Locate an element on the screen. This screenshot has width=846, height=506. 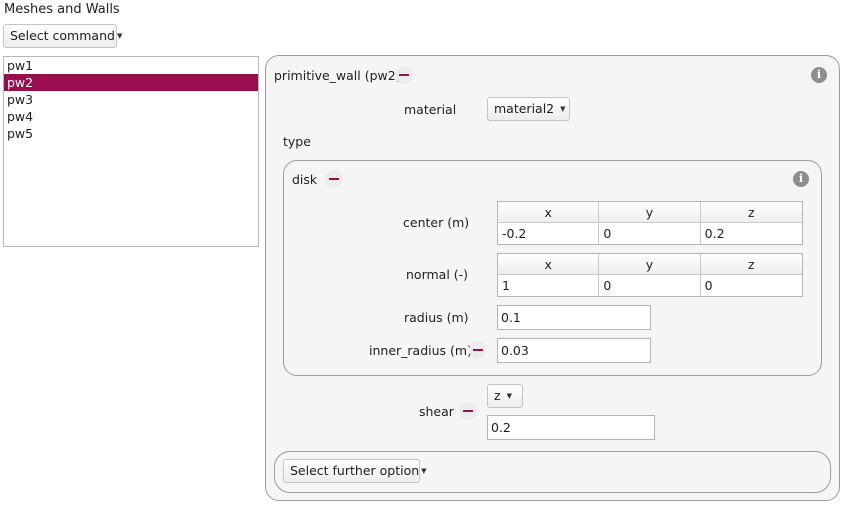
normal-y-field: 0 is located at coordinates (650, 285).